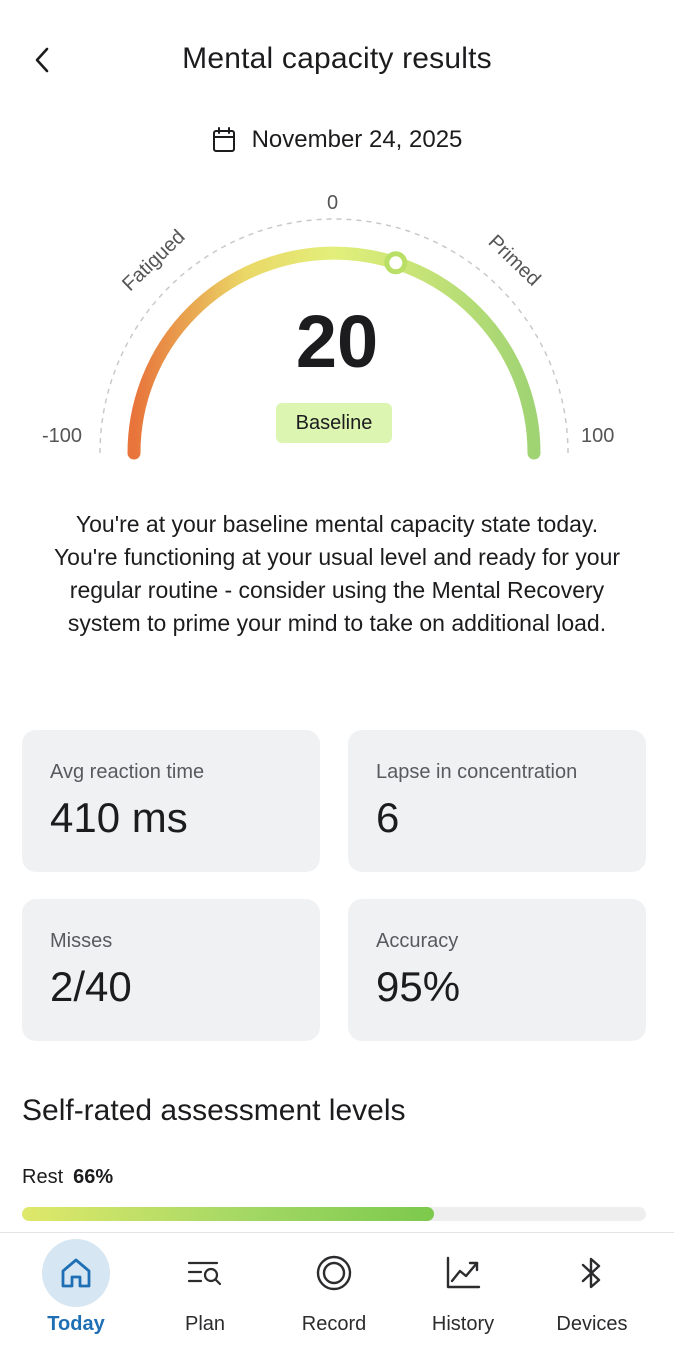 This screenshot has height=1358, width=674. Describe the element at coordinates (418, 986) in the screenshot. I see `stat-value: 95%` at that location.